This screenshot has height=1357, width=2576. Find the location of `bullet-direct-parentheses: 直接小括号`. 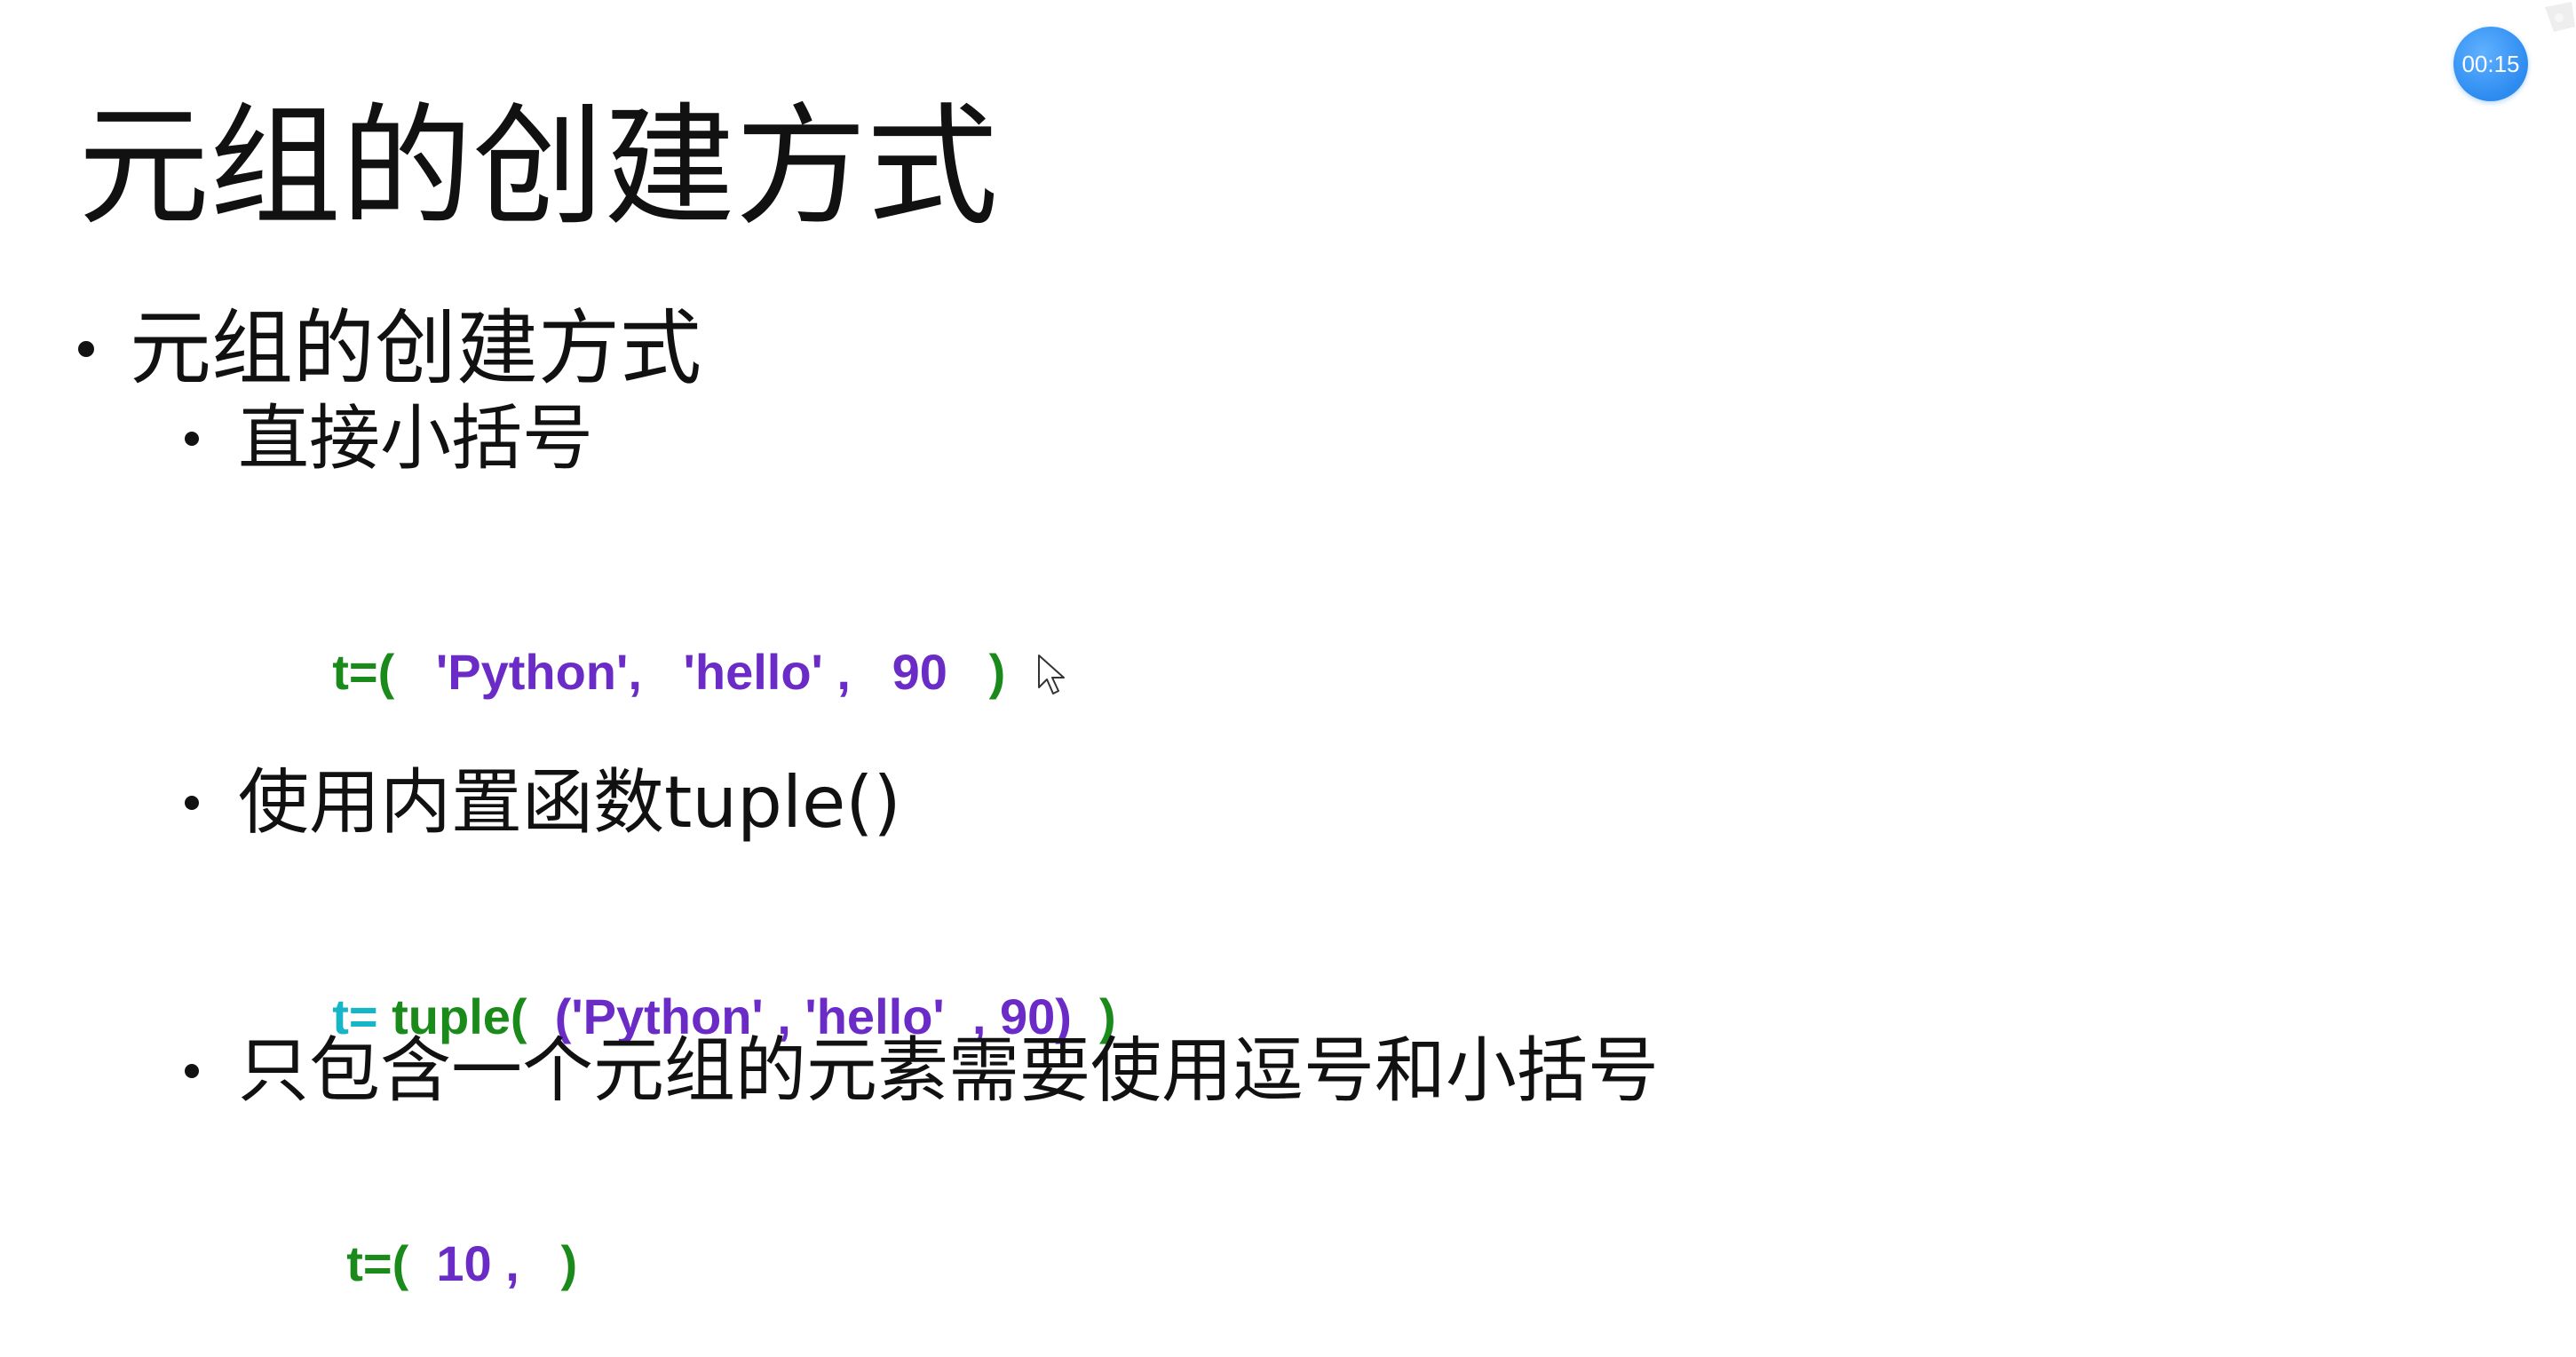

bullet-direct-parentheses: 直接小括号 is located at coordinates (389, 438).